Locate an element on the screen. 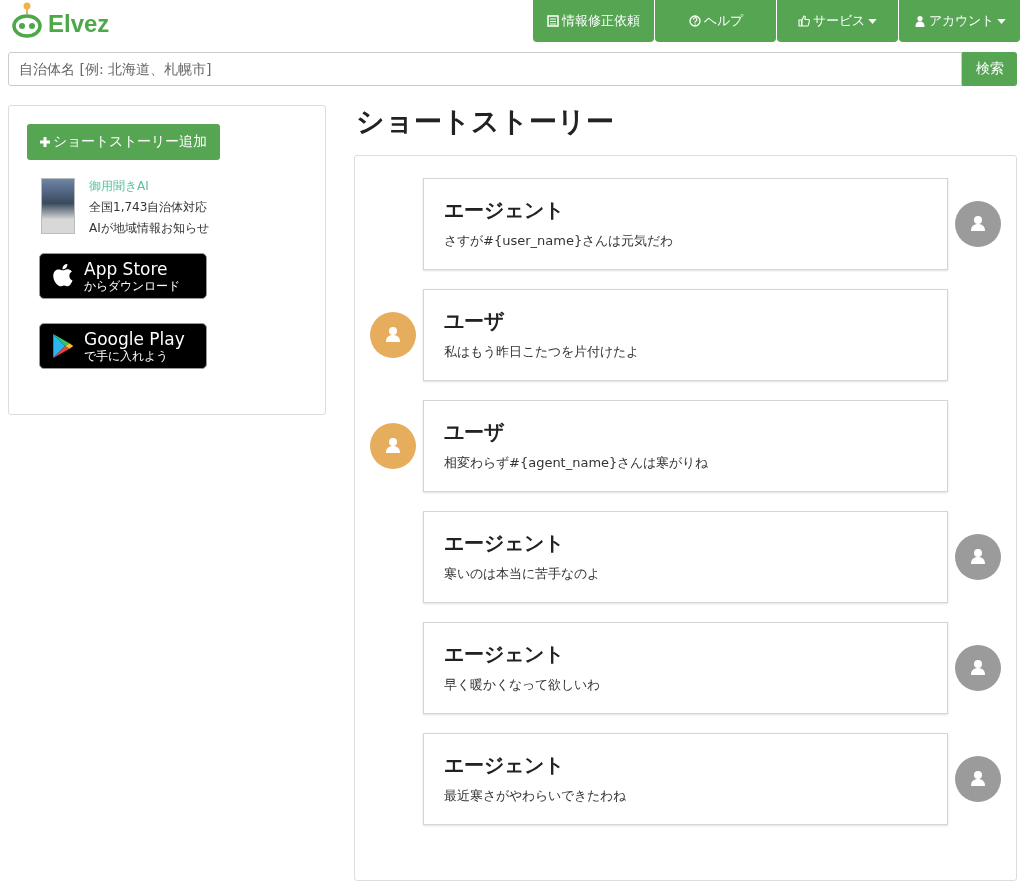 This screenshot has width=1030, height=888. document-icon is located at coordinates (553, 21).